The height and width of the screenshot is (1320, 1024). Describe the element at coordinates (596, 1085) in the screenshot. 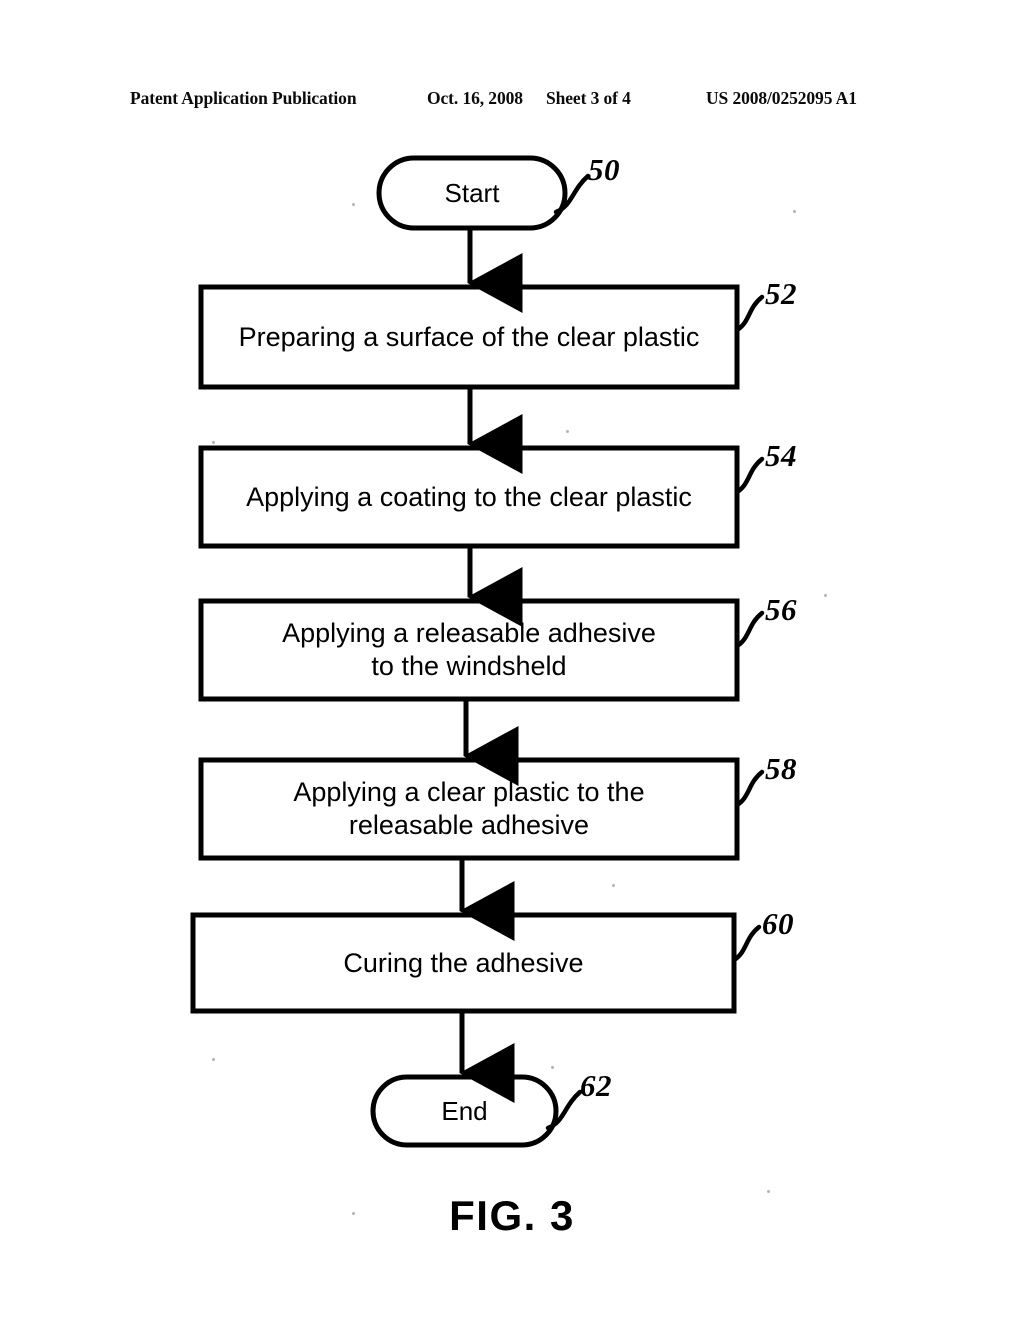

I see `reference-numeral-62: 62` at that location.